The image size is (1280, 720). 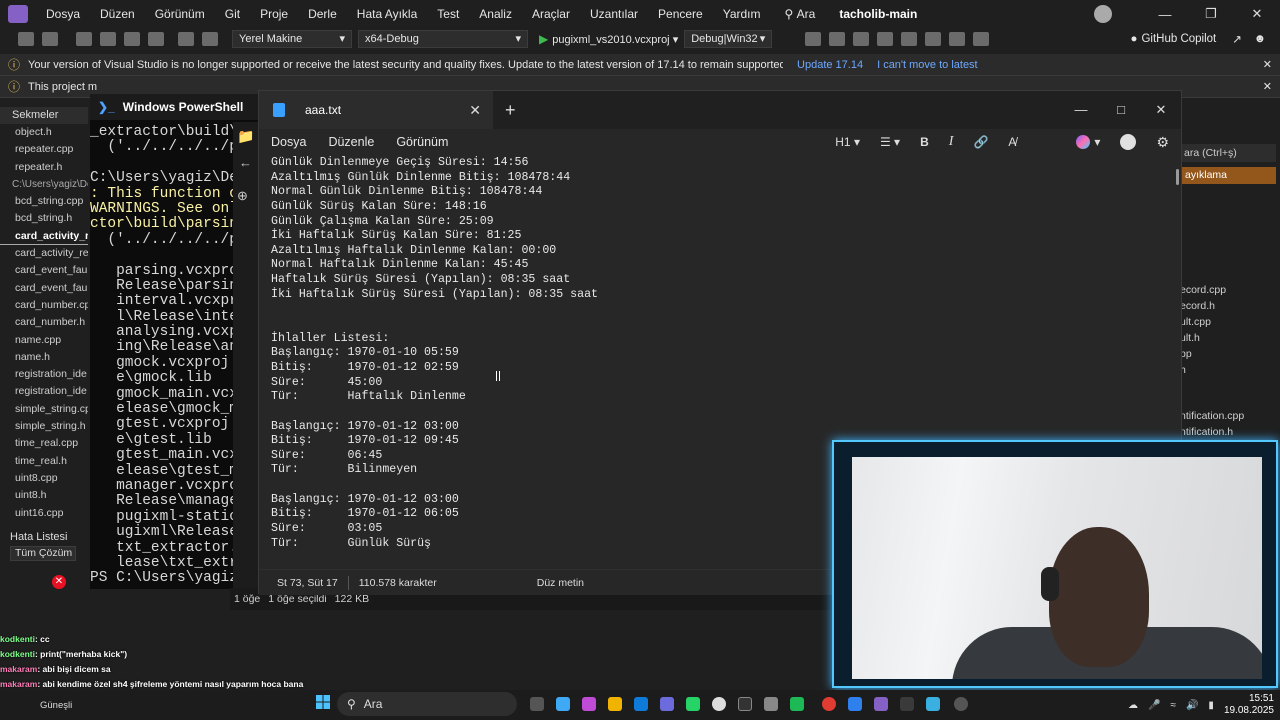 What do you see at coordinates (175, 107) in the screenshot?
I see `powershell-titlebar: ❯_ Windows PowerShell` at bounding box center [175, 107].